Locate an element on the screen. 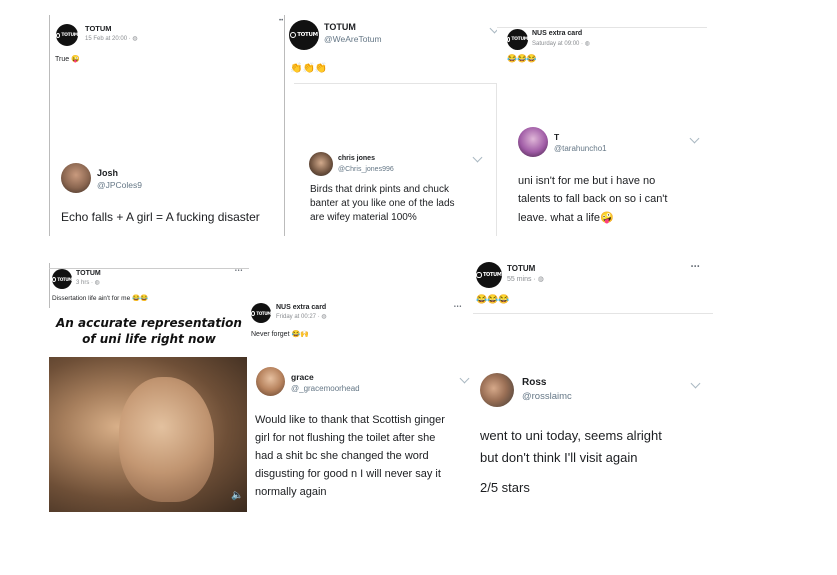 This screenshot has height=575, width=837. tweet-user-handle: @tarahuncho1 is located at coordinates (580, 148).